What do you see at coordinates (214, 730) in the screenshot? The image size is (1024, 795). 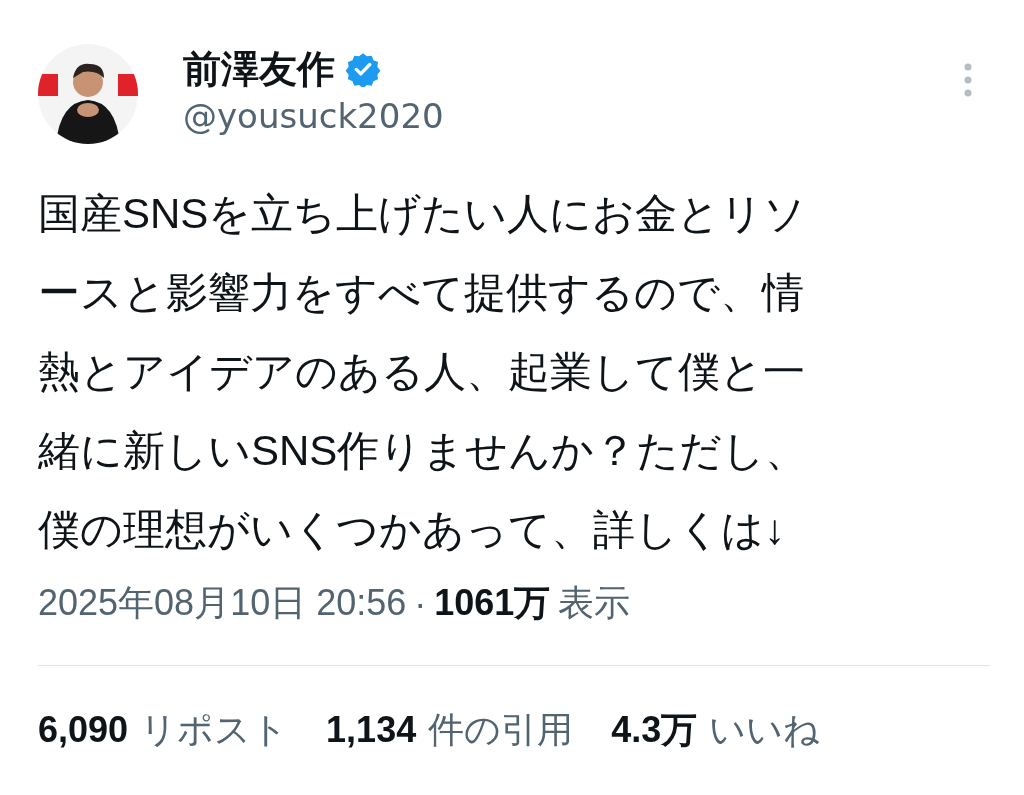 I see `stat-label: リポスト` at bounding box center [214, 730].